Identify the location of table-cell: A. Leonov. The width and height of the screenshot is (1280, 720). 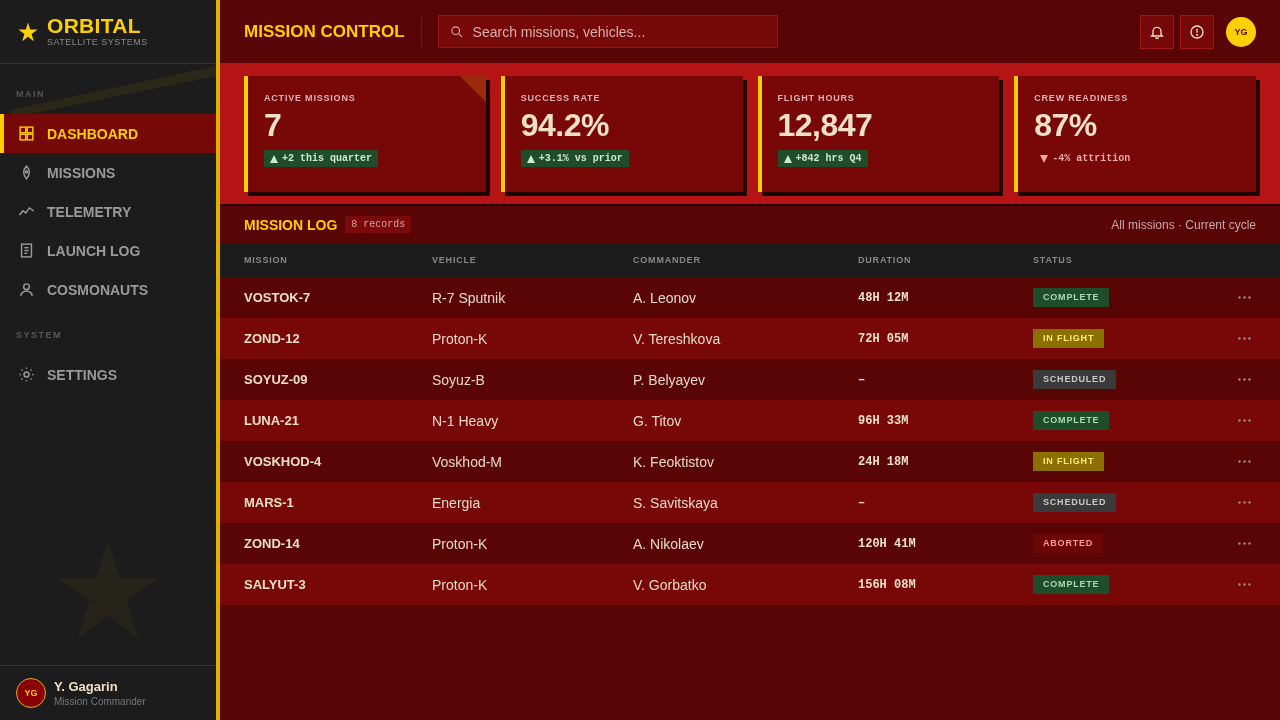
(665, 297).